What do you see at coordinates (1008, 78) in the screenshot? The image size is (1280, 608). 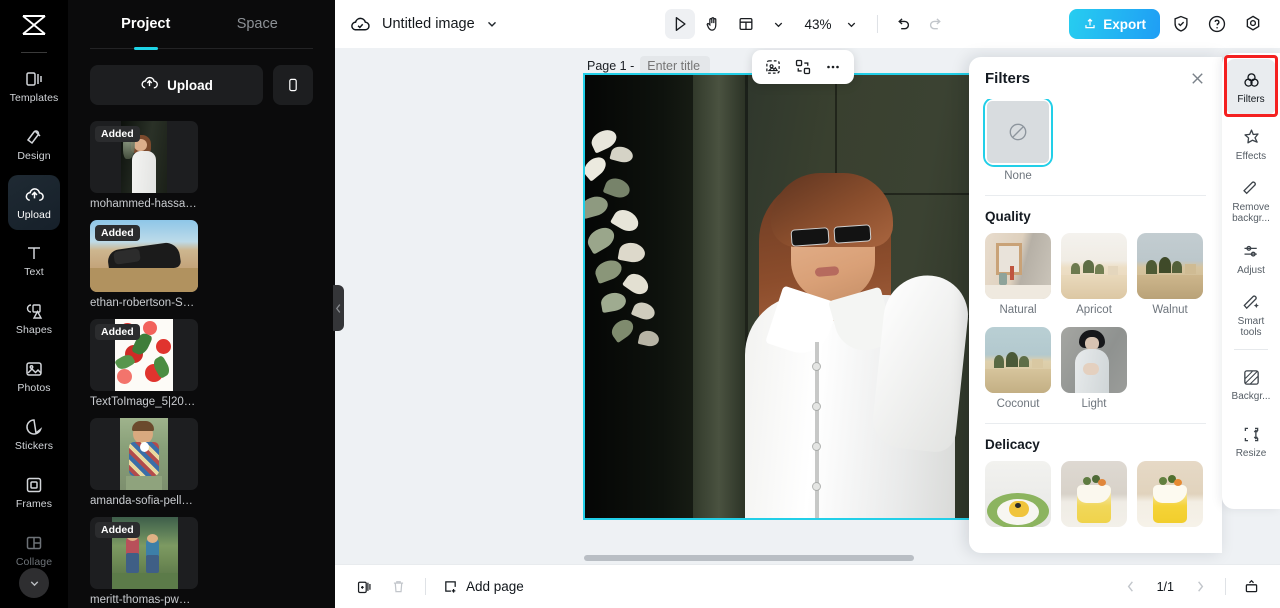 I see `filters-panel-title: Filters` at bounding box center [1008, 78].